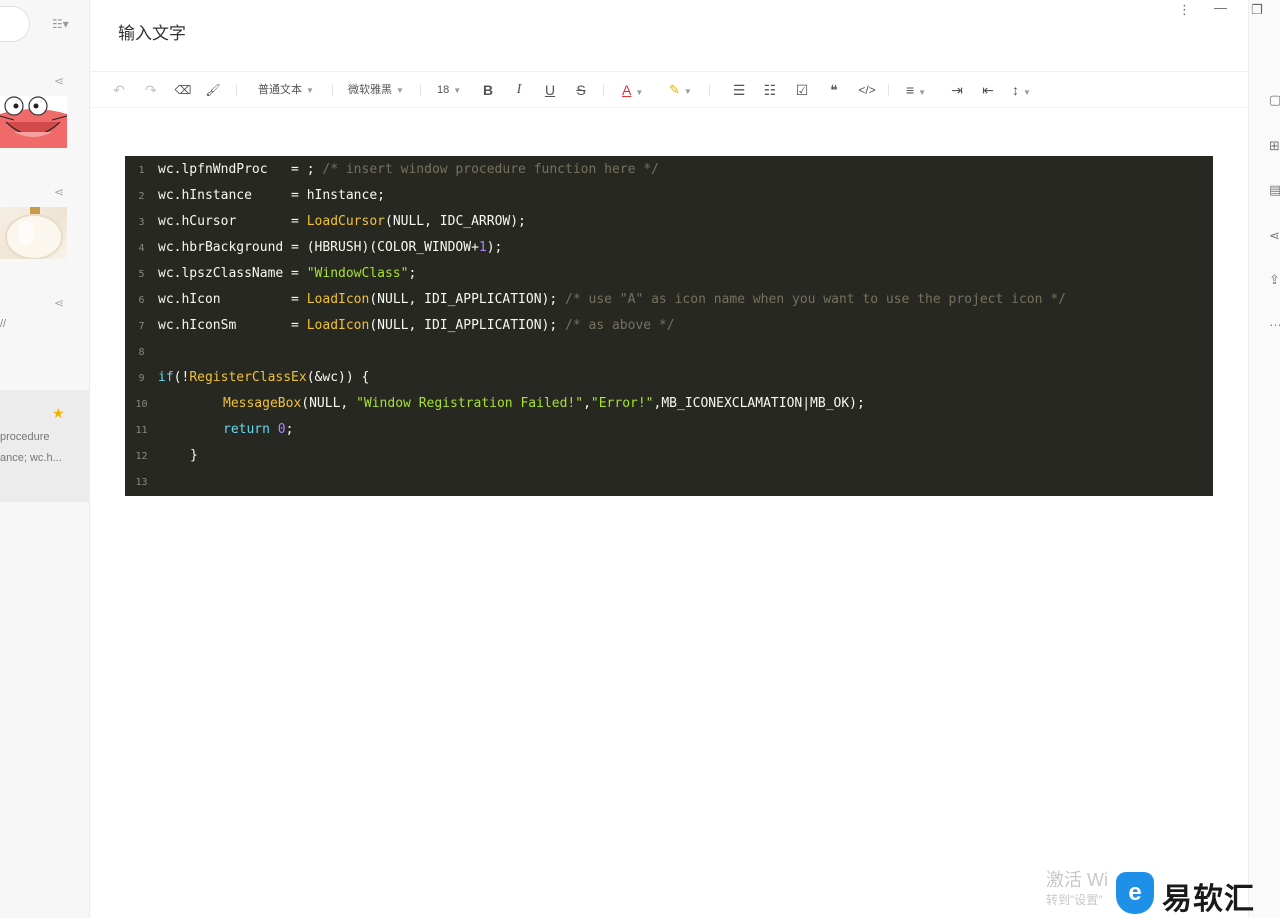  Describe the element at coordinates (488, 90) in the screenshot. I see `bold-button: B` at that location.